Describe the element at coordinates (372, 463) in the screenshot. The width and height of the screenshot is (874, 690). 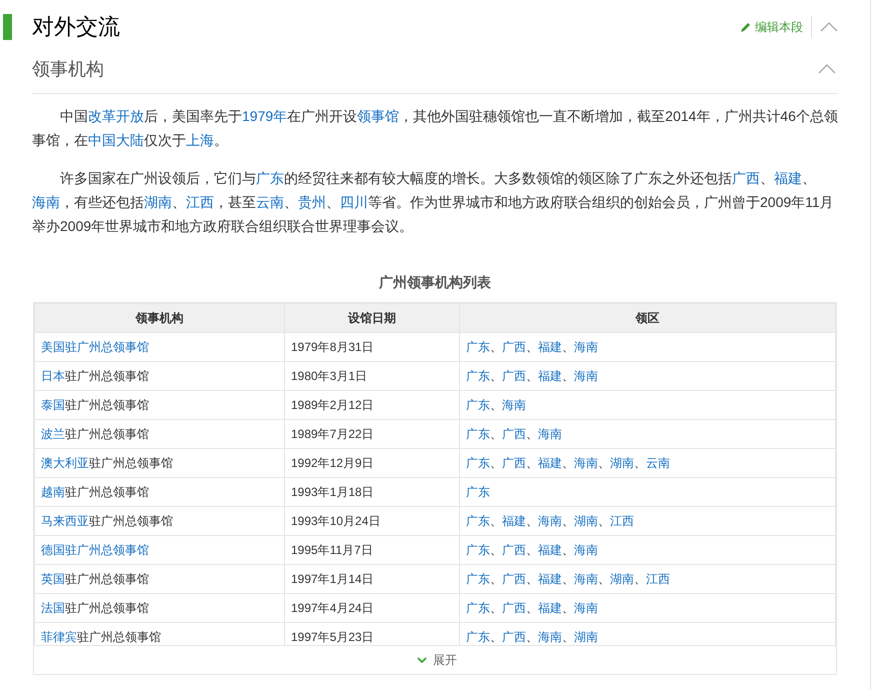
I see `table-cell: 1992年12月9日` at that location.